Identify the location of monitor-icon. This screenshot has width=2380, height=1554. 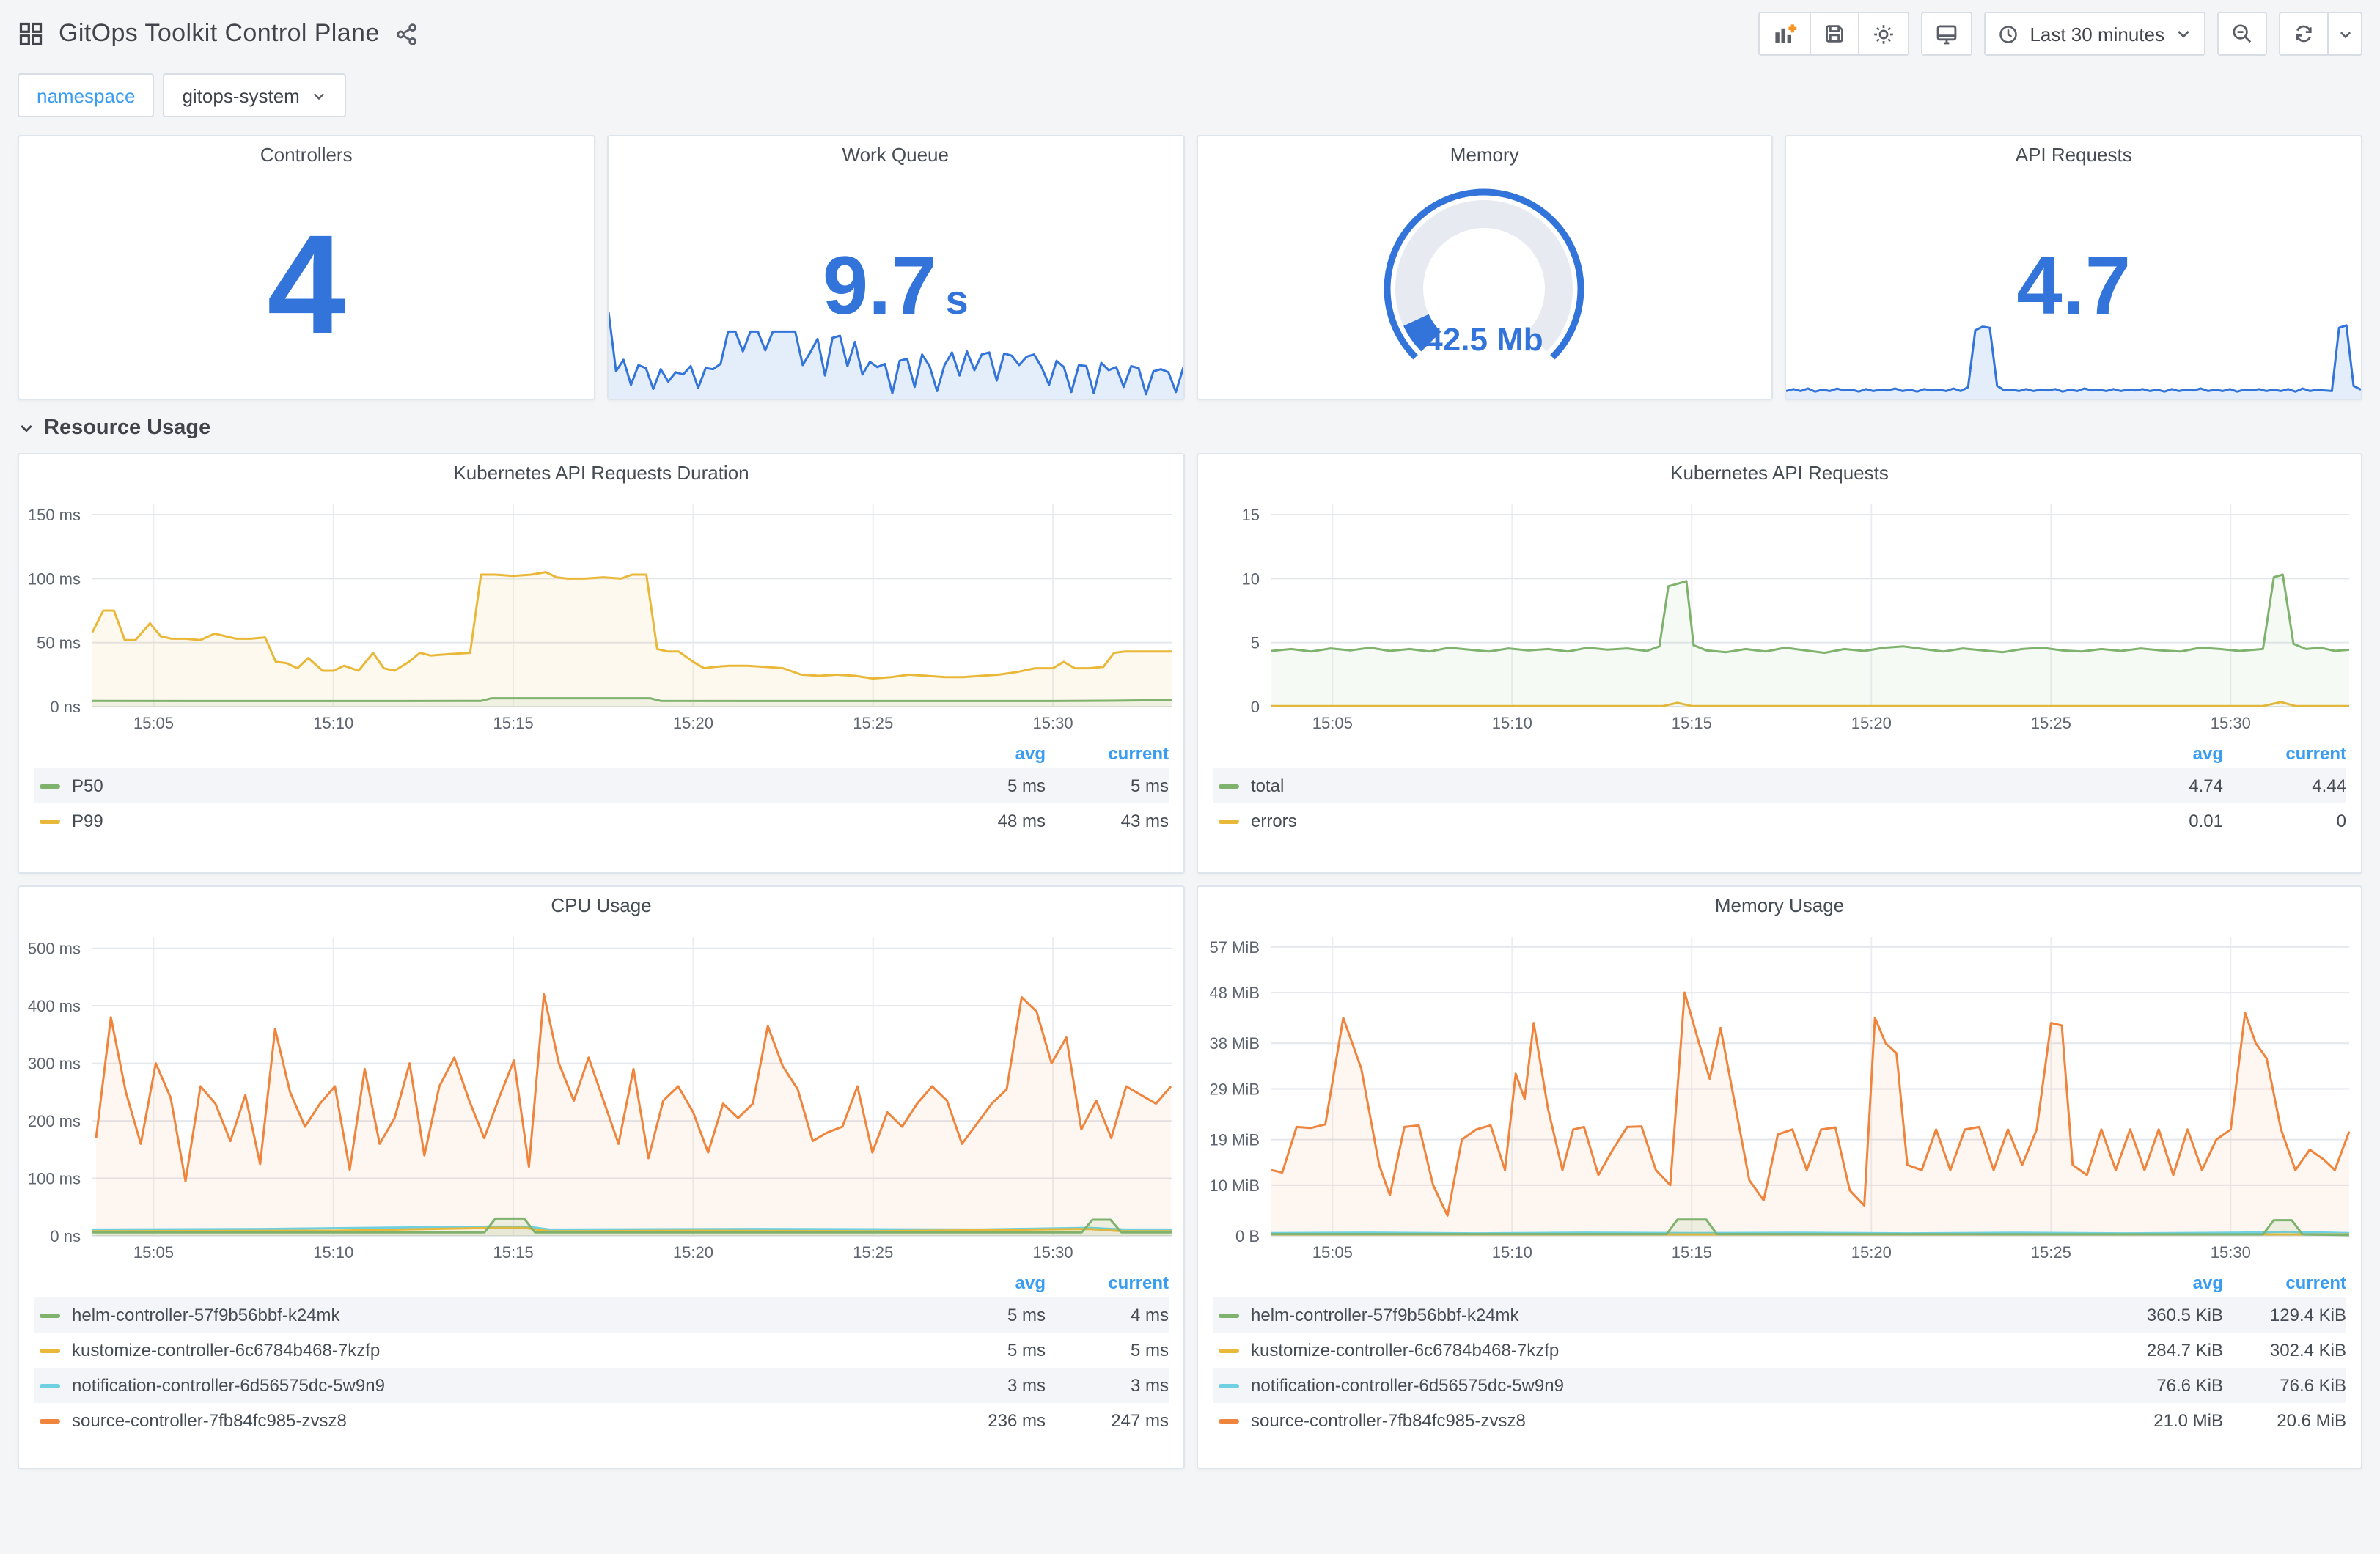
(1947, 33).